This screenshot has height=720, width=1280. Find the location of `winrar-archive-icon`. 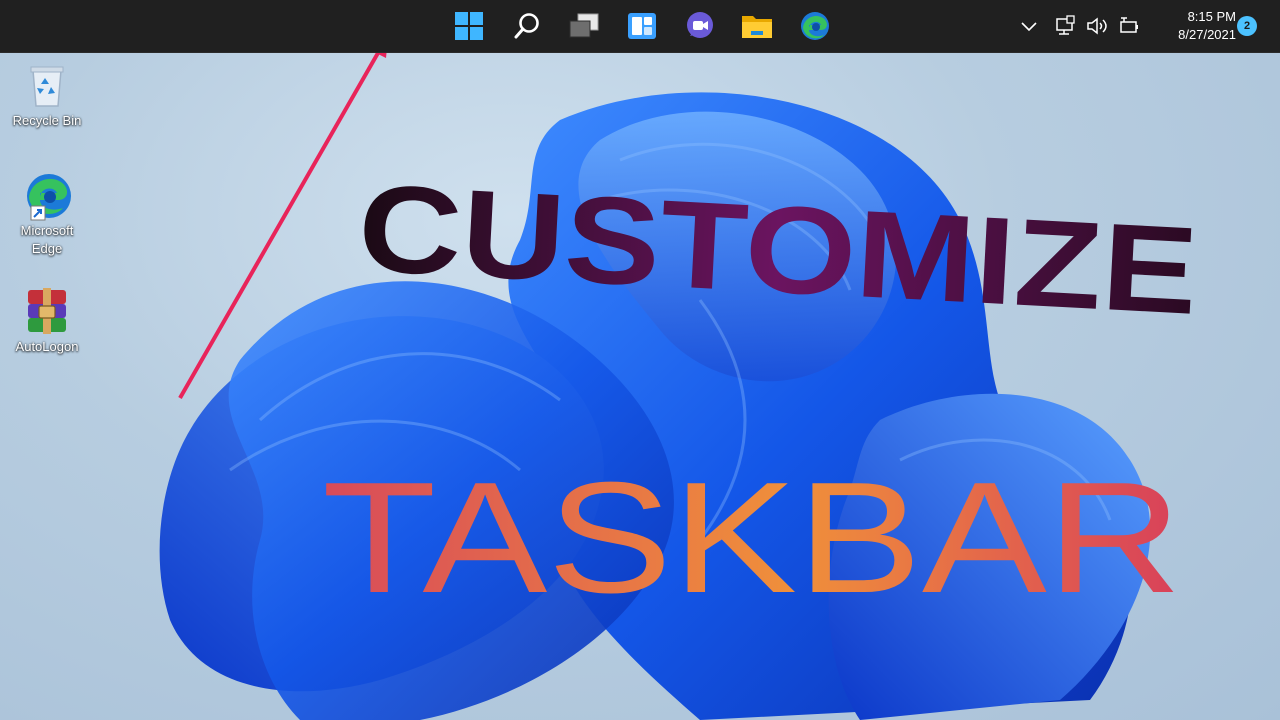

winrar-archive-icon is located at coordinates (47, 311).